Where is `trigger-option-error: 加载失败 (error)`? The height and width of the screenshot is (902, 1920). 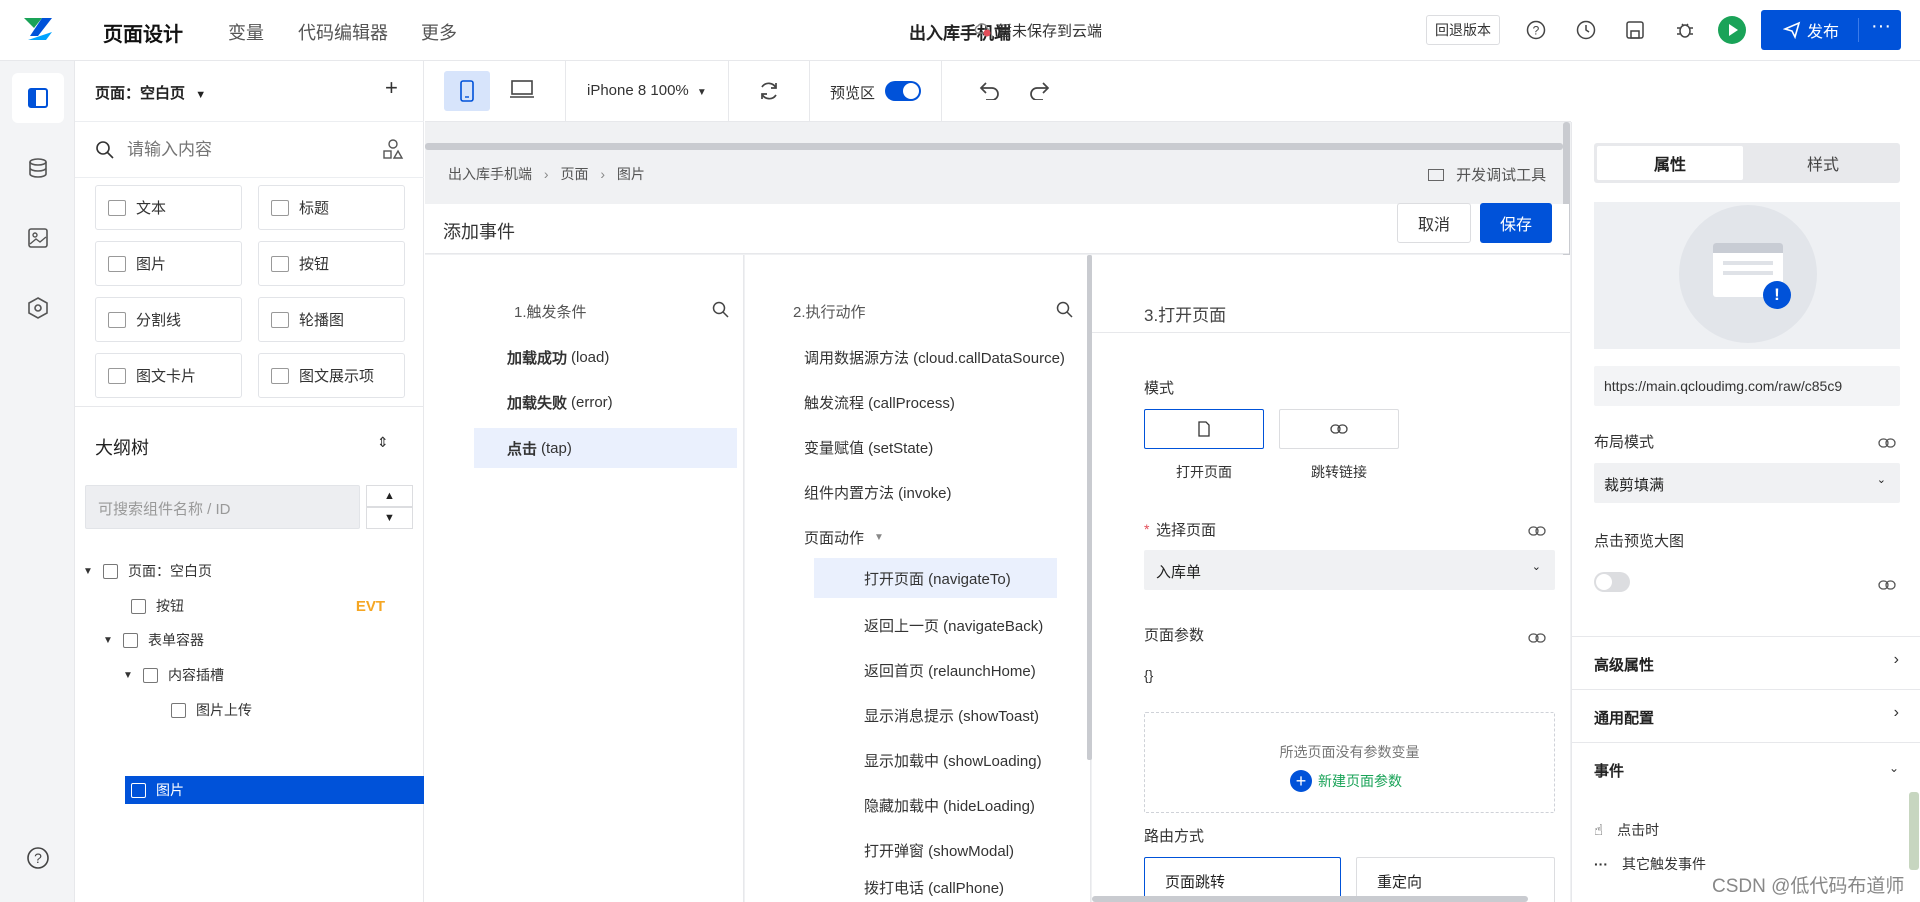 trigger-option-error: 加载失败 (error) is located at coordinates (590, 402).